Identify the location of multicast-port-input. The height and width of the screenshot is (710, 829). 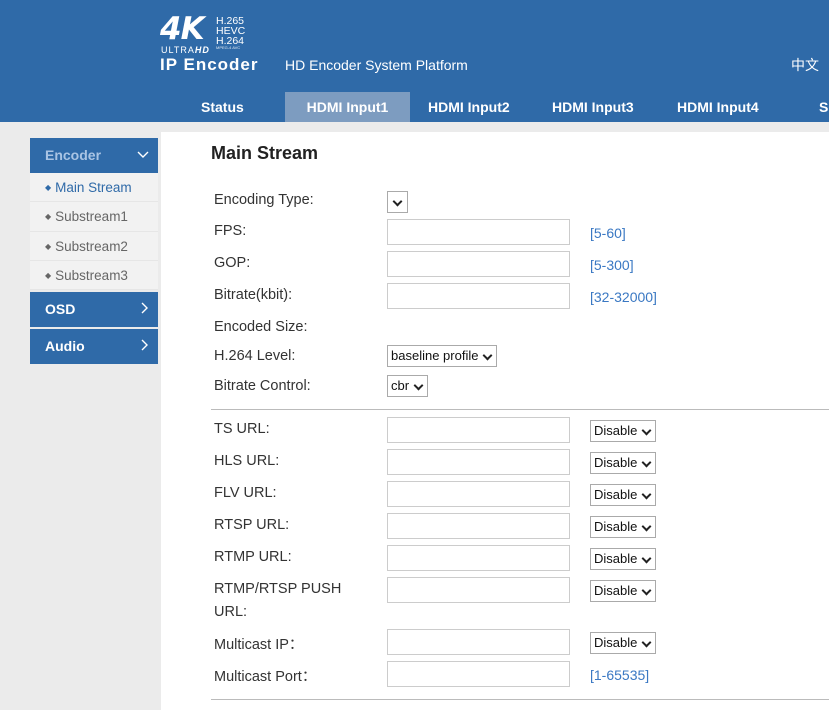
(478, 674).